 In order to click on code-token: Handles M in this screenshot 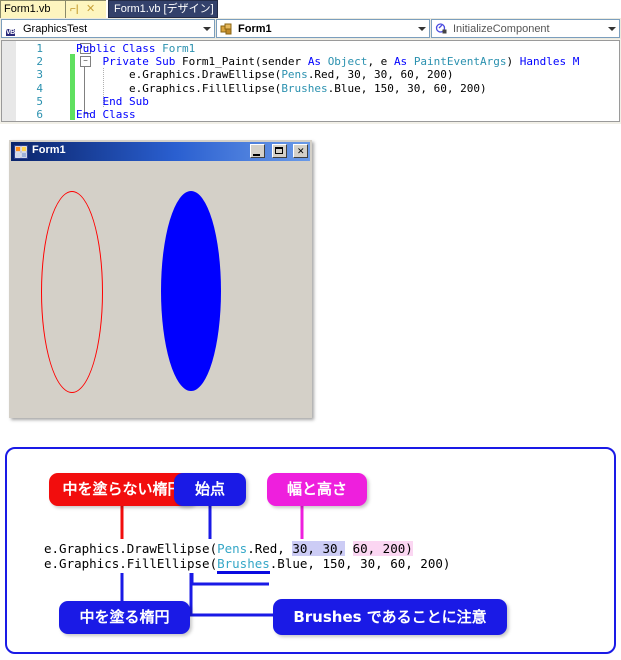, I will do `click(549, 62)`.